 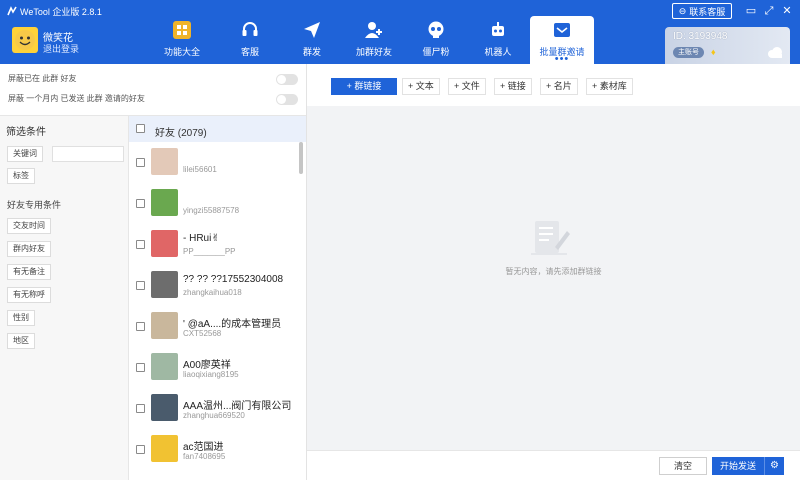 What do you see at coordinates (25, 154) in the screenshot?
I see `keyword-chip: 关键词` at bounding box center [25, 154].